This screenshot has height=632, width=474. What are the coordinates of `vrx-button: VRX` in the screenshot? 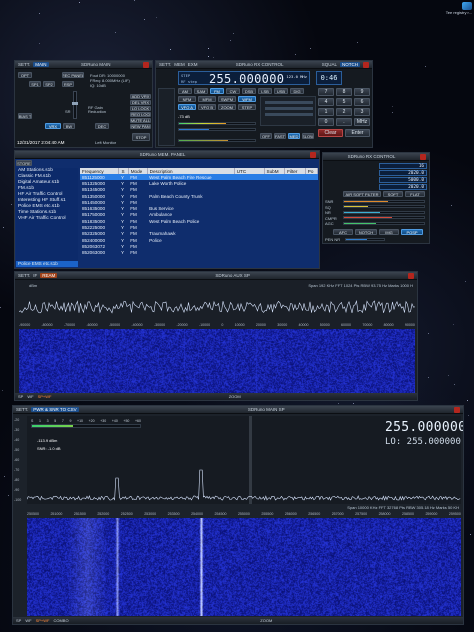 It's located at (53, 126).